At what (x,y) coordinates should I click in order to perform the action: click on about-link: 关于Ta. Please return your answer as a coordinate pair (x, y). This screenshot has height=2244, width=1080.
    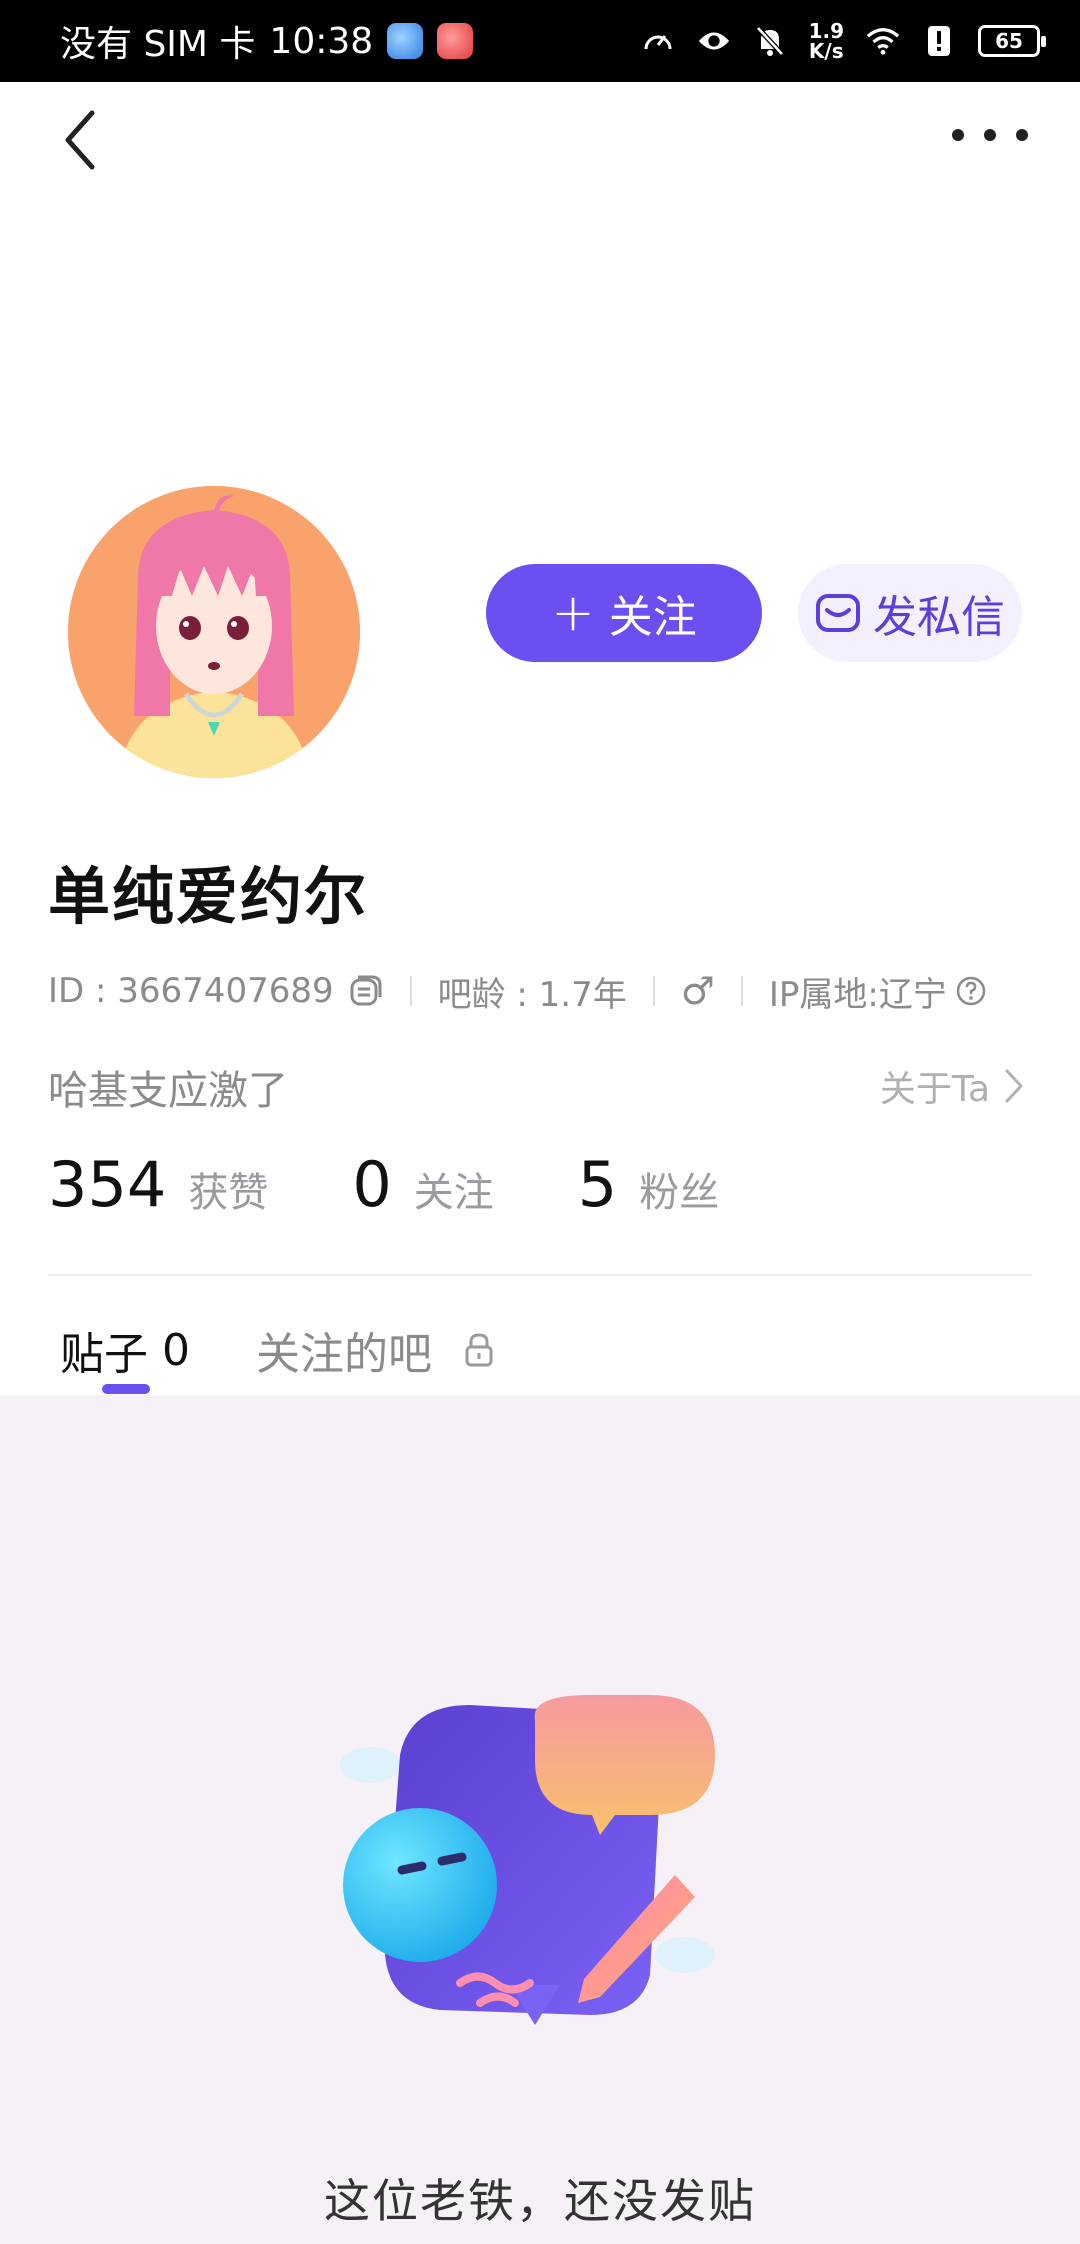
    Looking at the image, I should click on (952, 1086).